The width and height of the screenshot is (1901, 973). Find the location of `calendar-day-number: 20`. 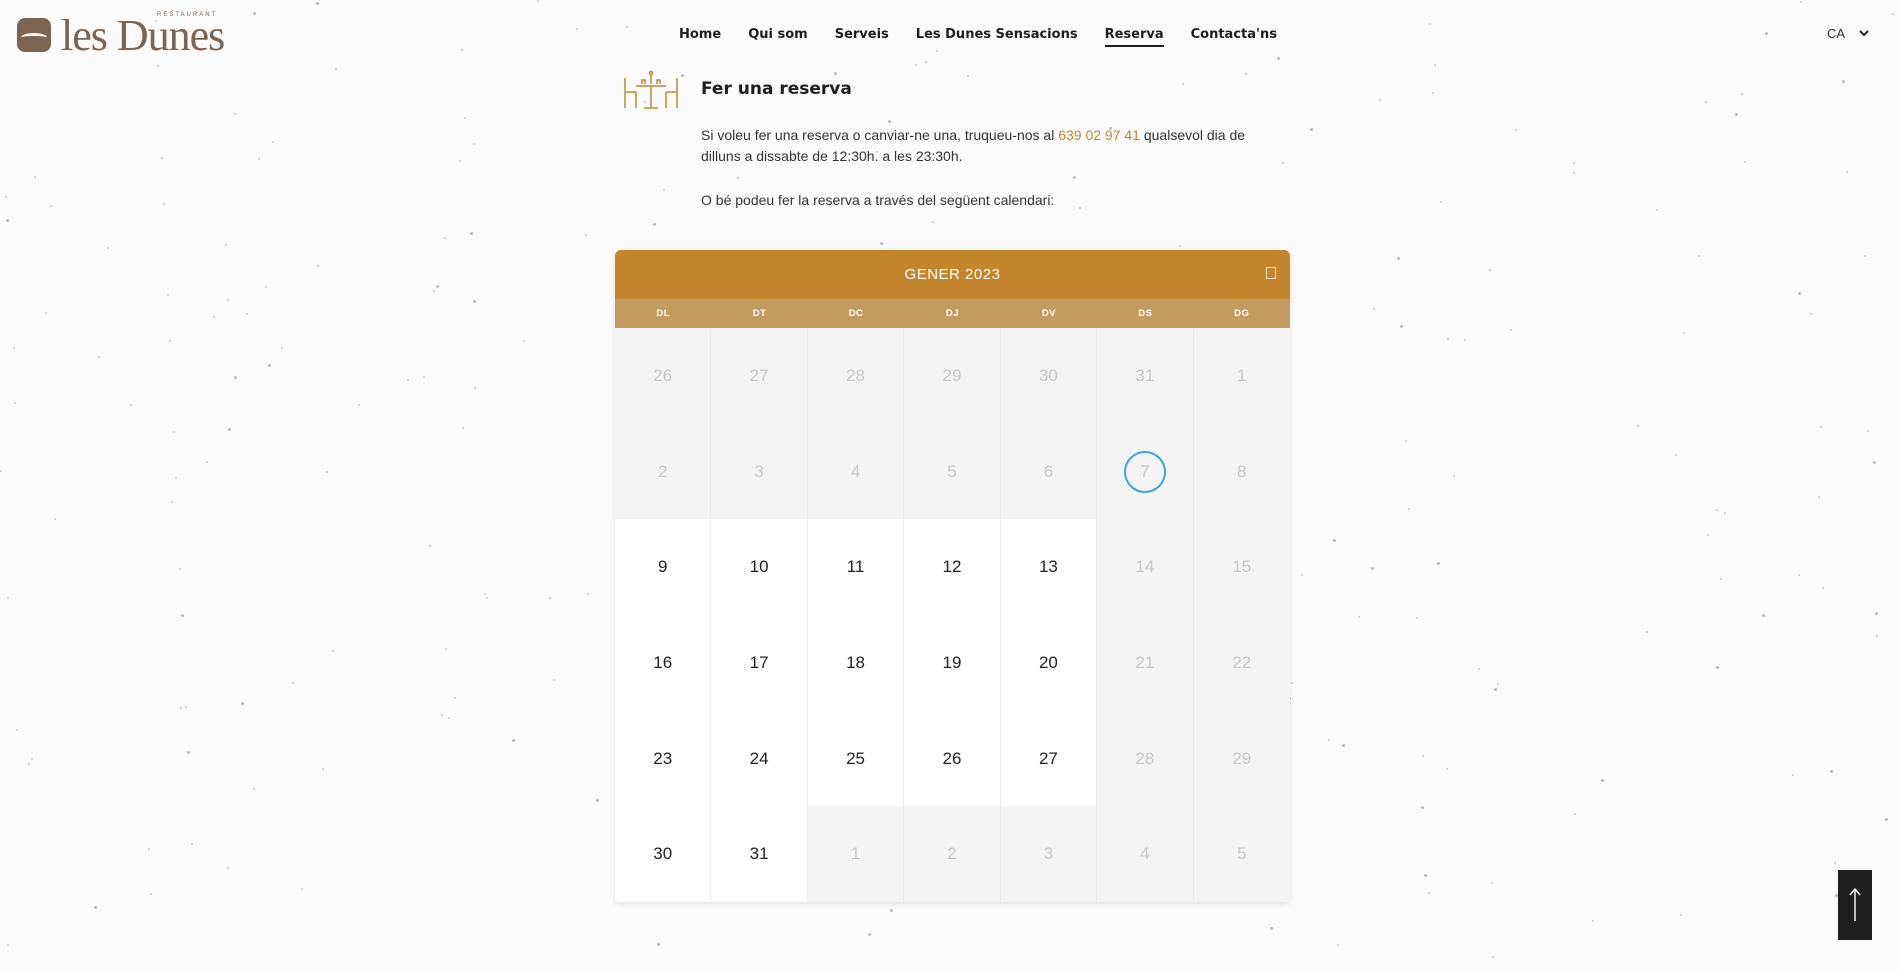

calendar-day-number: 20 is located at coordinates (1048, 662).